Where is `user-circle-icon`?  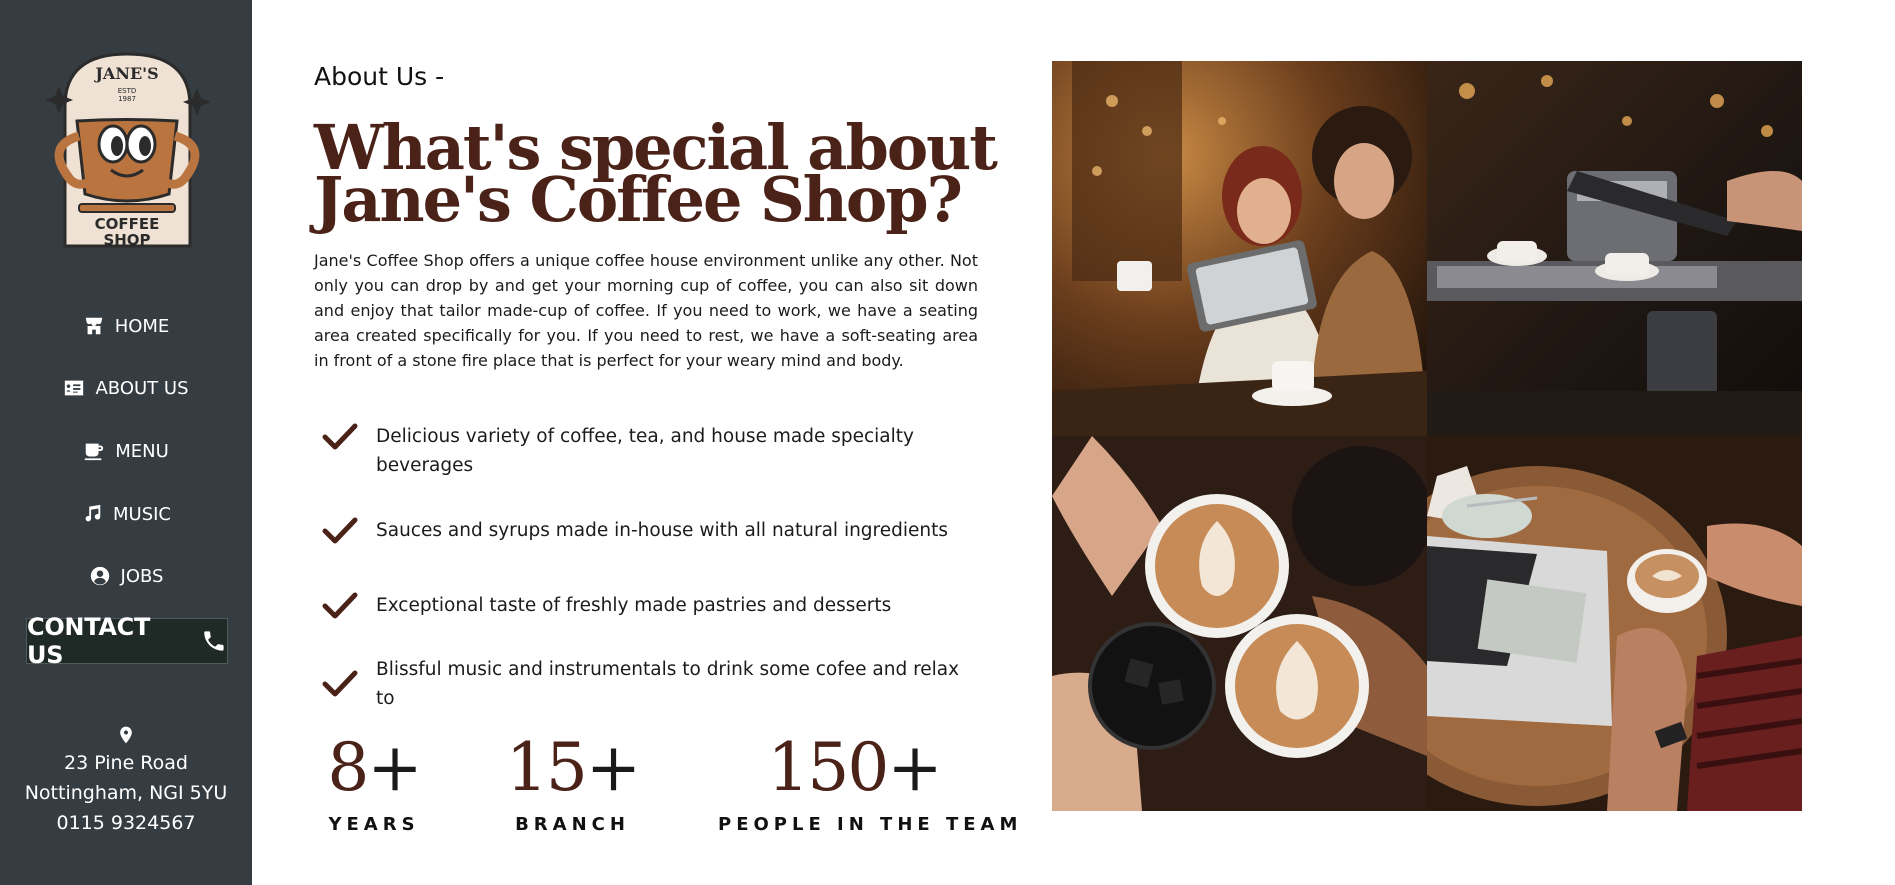
user-circle-icon is located at coordinates (99, 576).